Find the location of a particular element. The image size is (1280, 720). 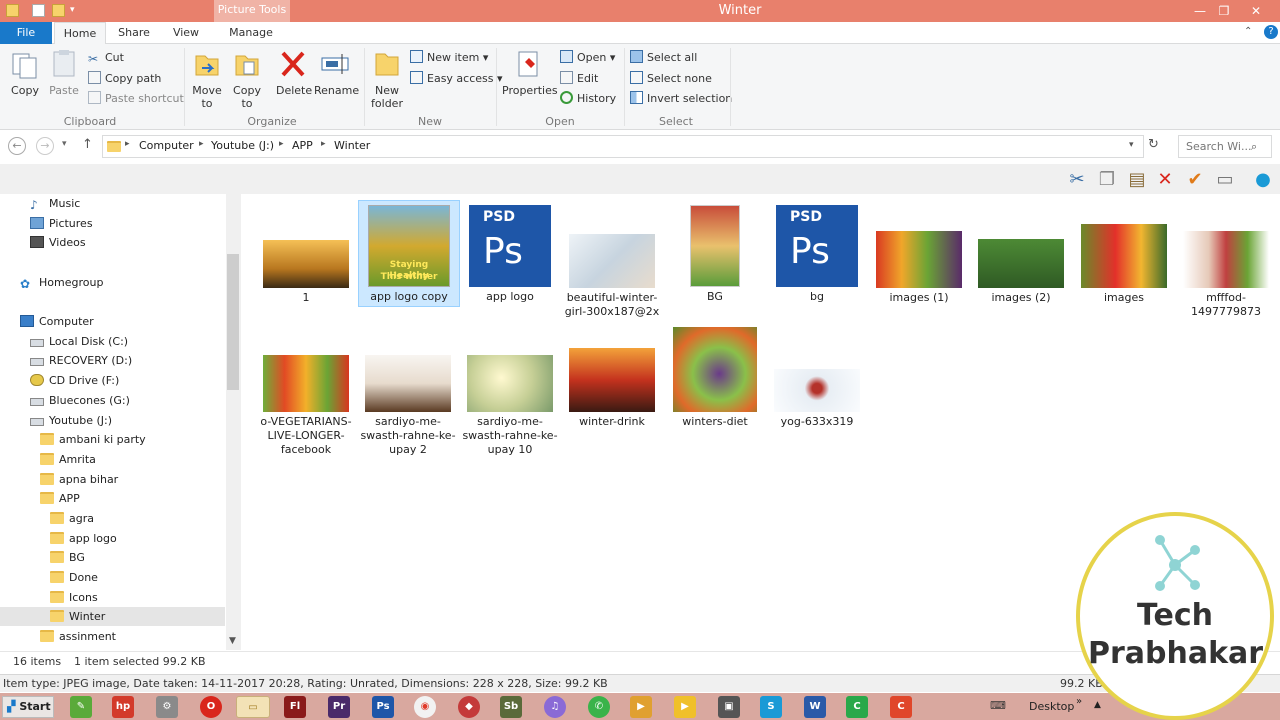

nav-scrollbar is located at coordinates (233, 422).